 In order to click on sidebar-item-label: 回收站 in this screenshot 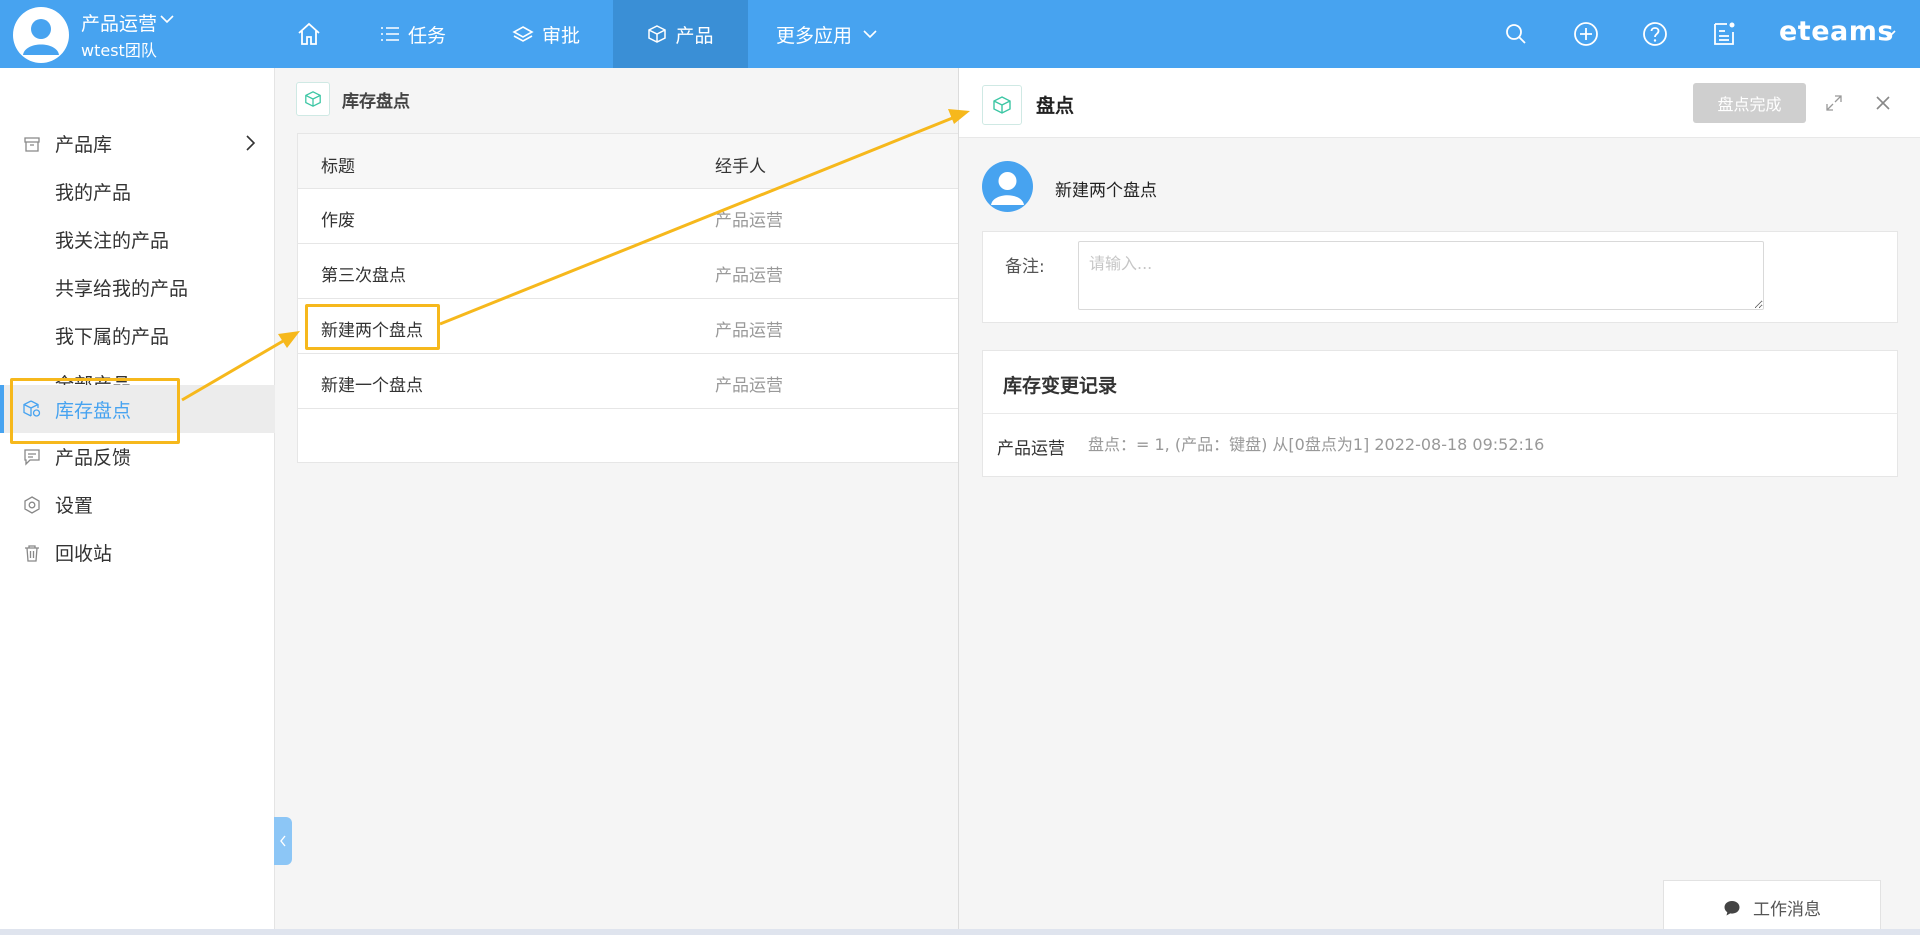, I will do `click(84, 553)`.